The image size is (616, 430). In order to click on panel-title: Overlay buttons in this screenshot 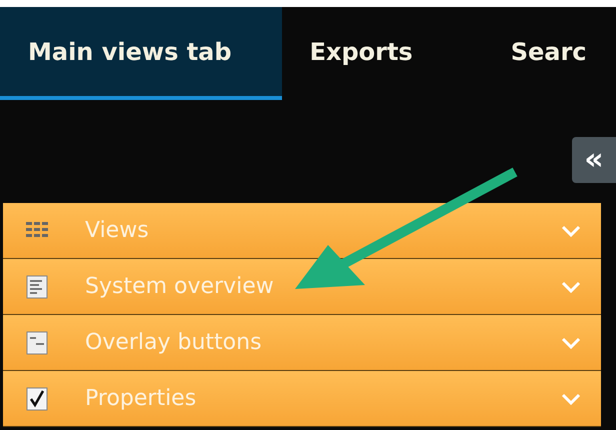, I will do `click(174, 342)`.